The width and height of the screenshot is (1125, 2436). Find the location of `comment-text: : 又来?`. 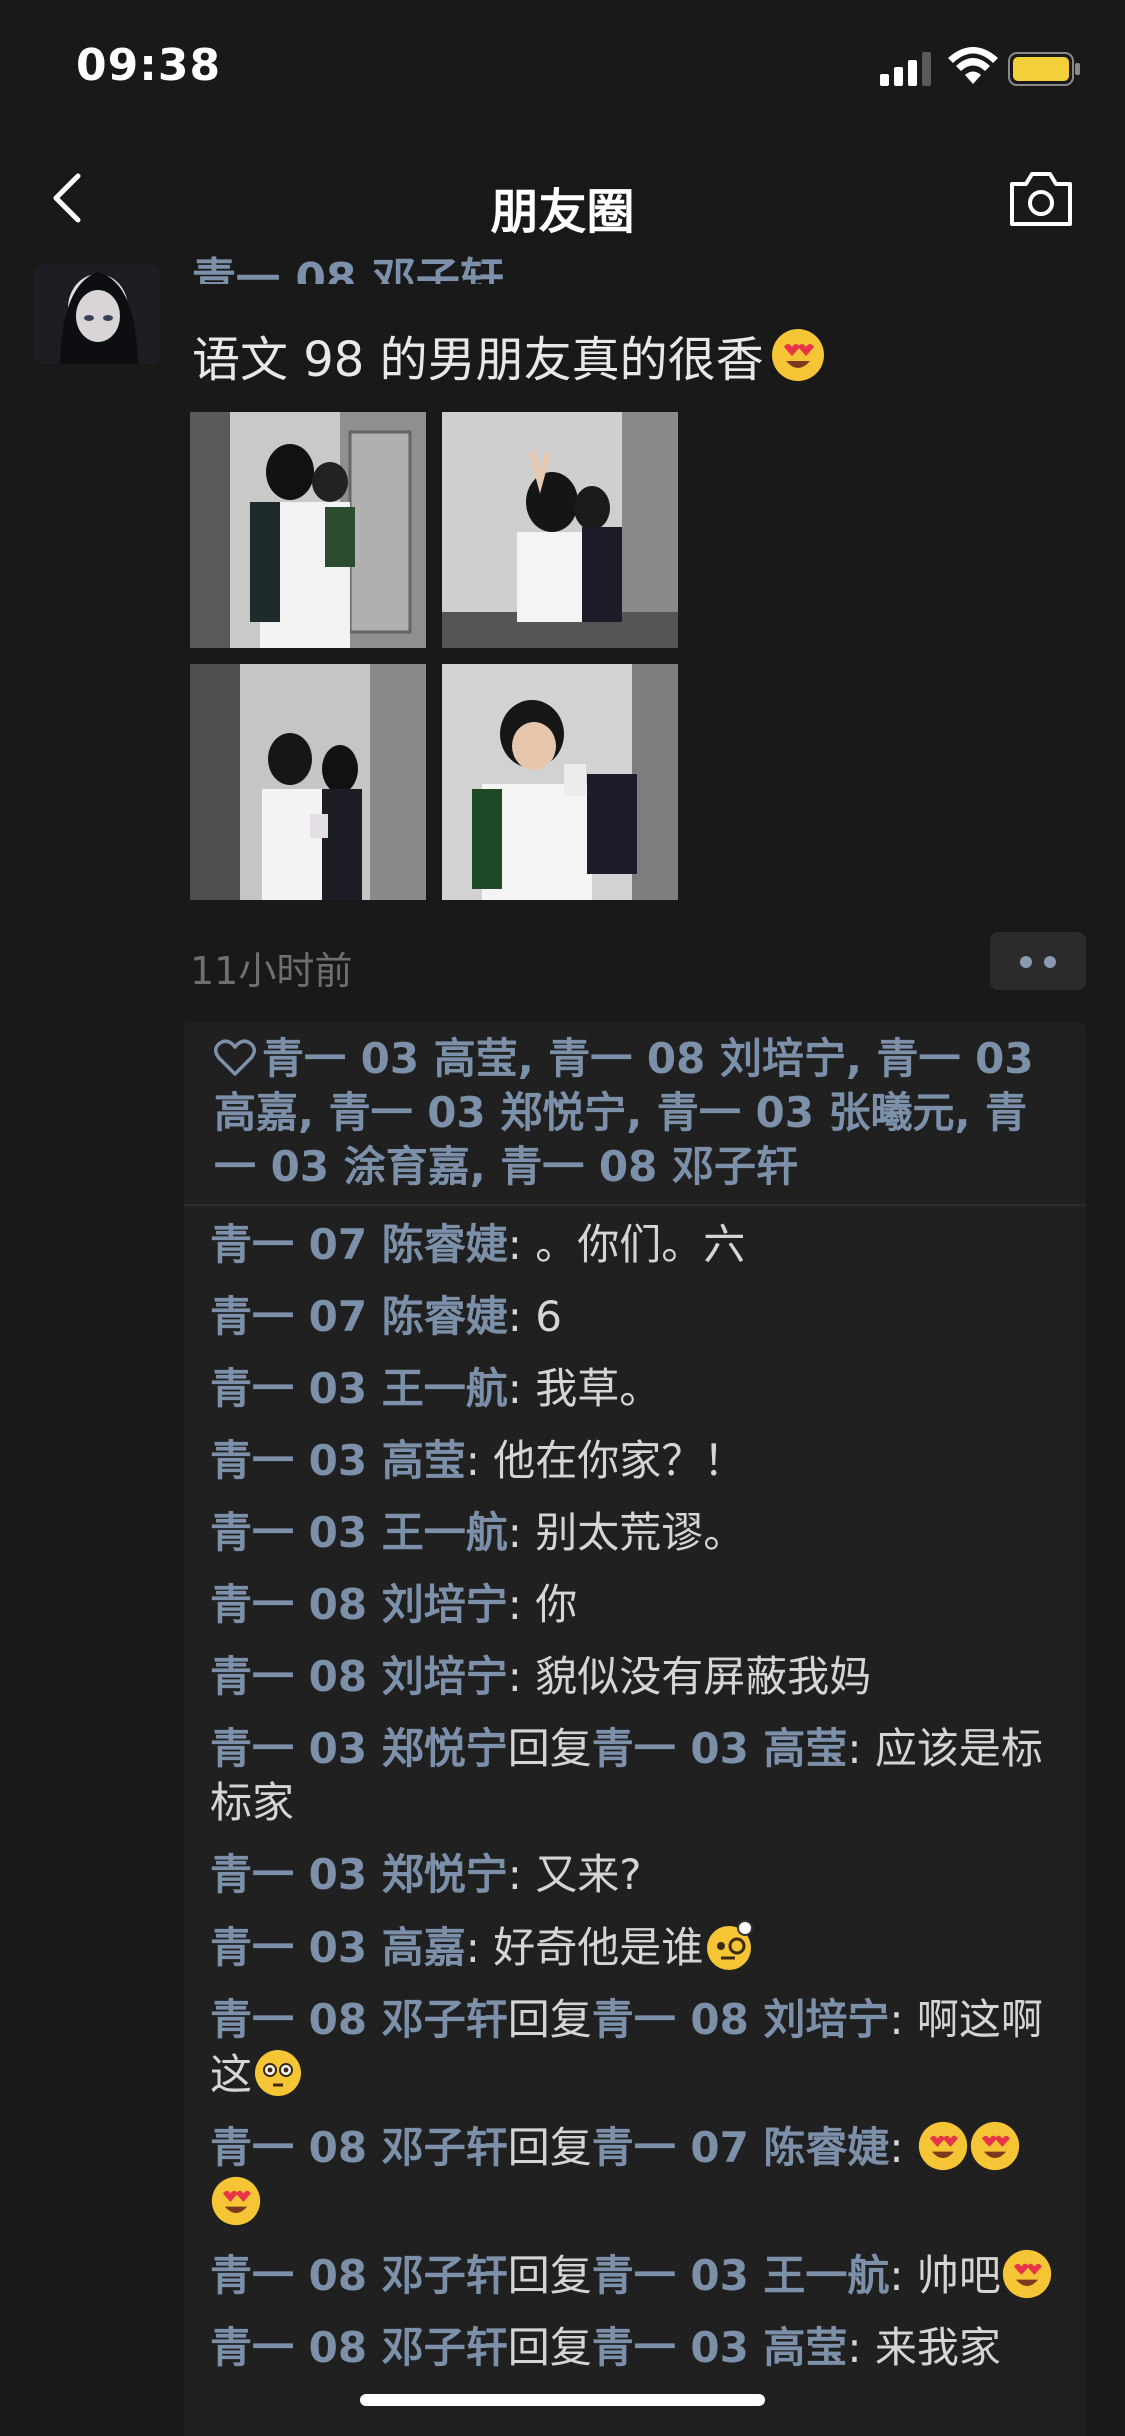

comment-text: : 又来? is located at coordinates (574, 1874).